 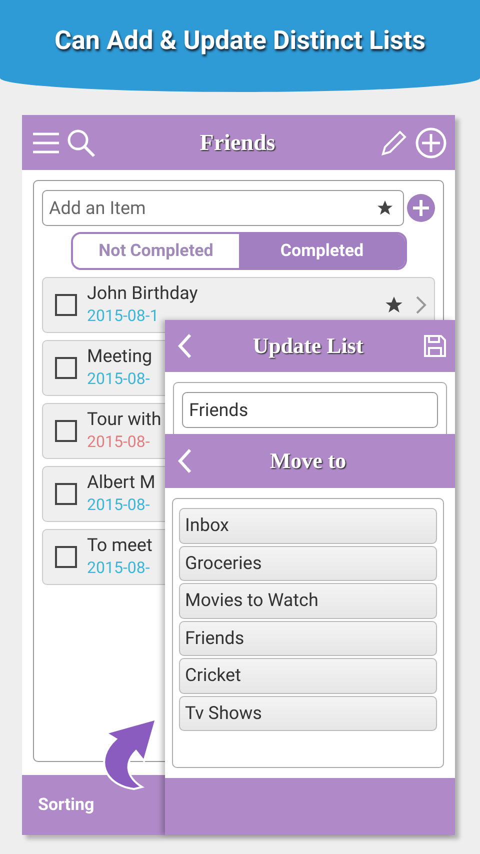 I want to click on banner-title: Can Add & Update Distinct Lists, so click(x=240, y=42).